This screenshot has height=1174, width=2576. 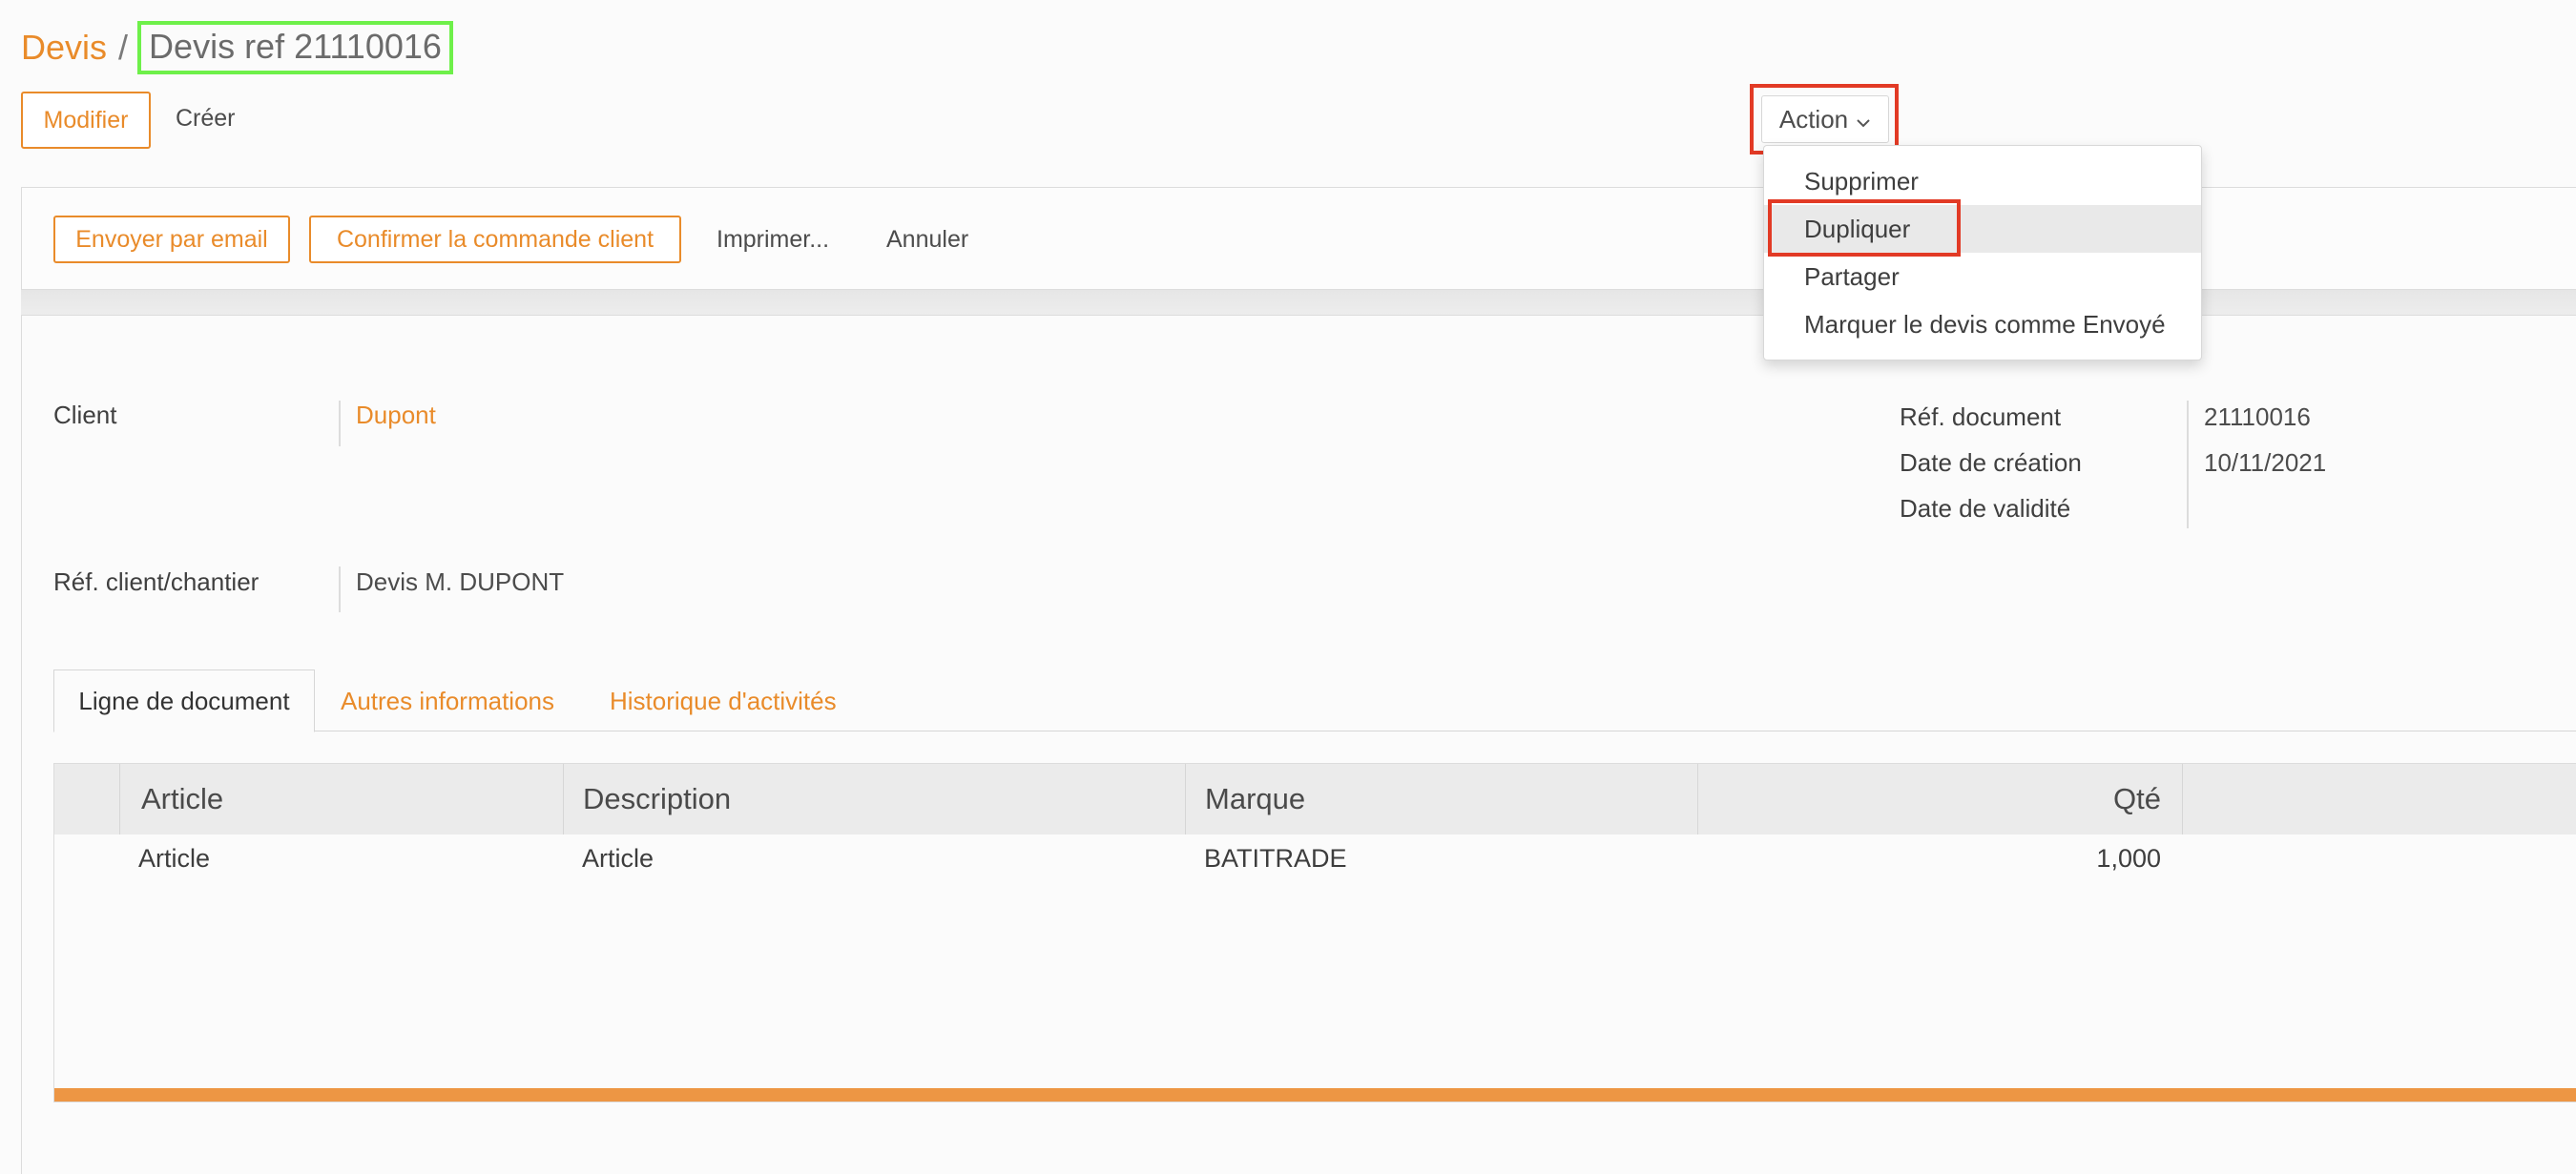 I want to click on tab-document-lines: Ligne de document, so click(x=184, y=700).